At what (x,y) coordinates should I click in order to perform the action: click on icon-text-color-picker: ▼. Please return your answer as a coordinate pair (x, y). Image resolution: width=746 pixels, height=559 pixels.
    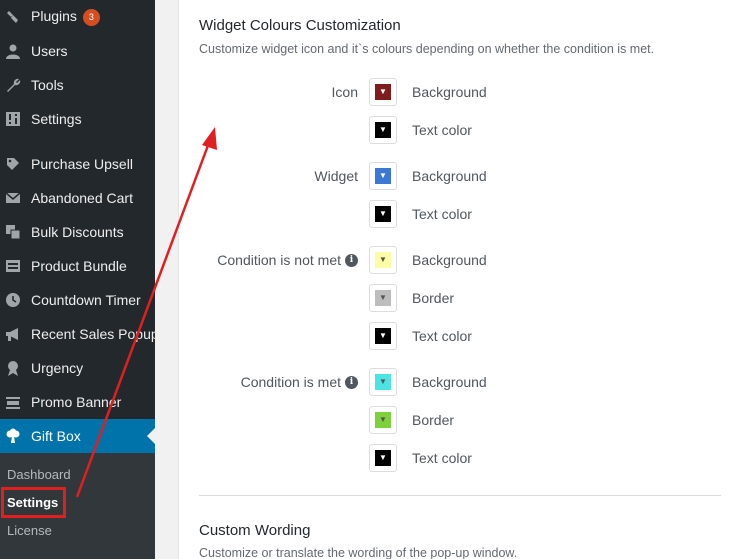
    Looking at the image, I should click on (383, 130).